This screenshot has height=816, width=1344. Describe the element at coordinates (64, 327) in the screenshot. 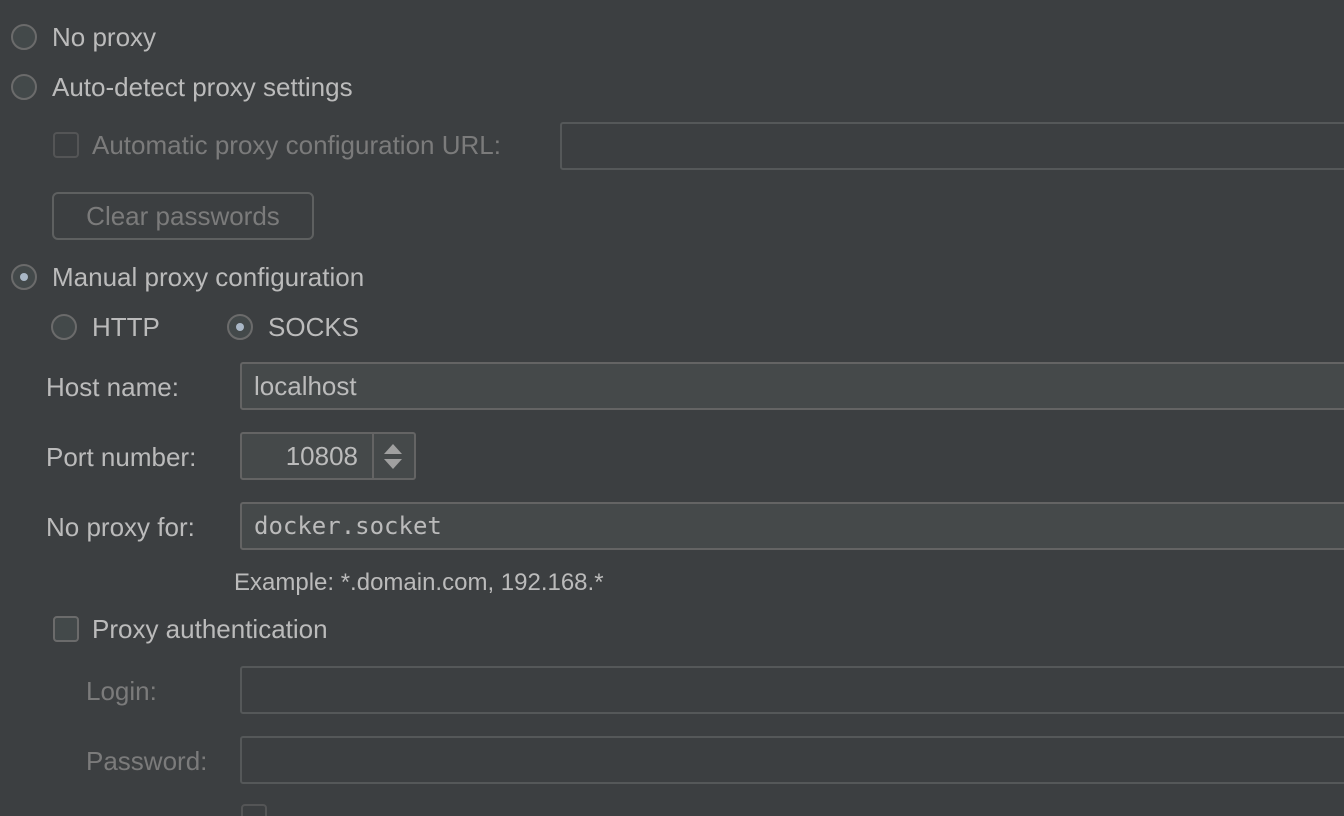

I see `http-radio` at that location.